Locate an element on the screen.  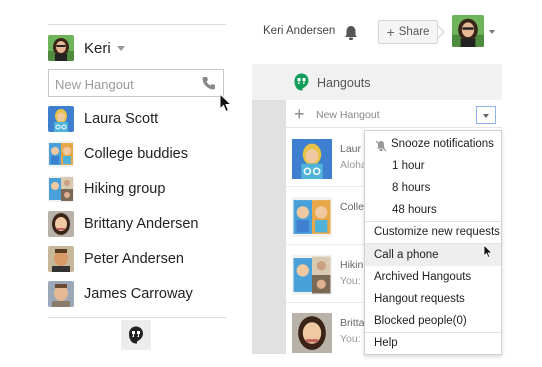
contact-name: College buddies is located at coordinates (136, 154).